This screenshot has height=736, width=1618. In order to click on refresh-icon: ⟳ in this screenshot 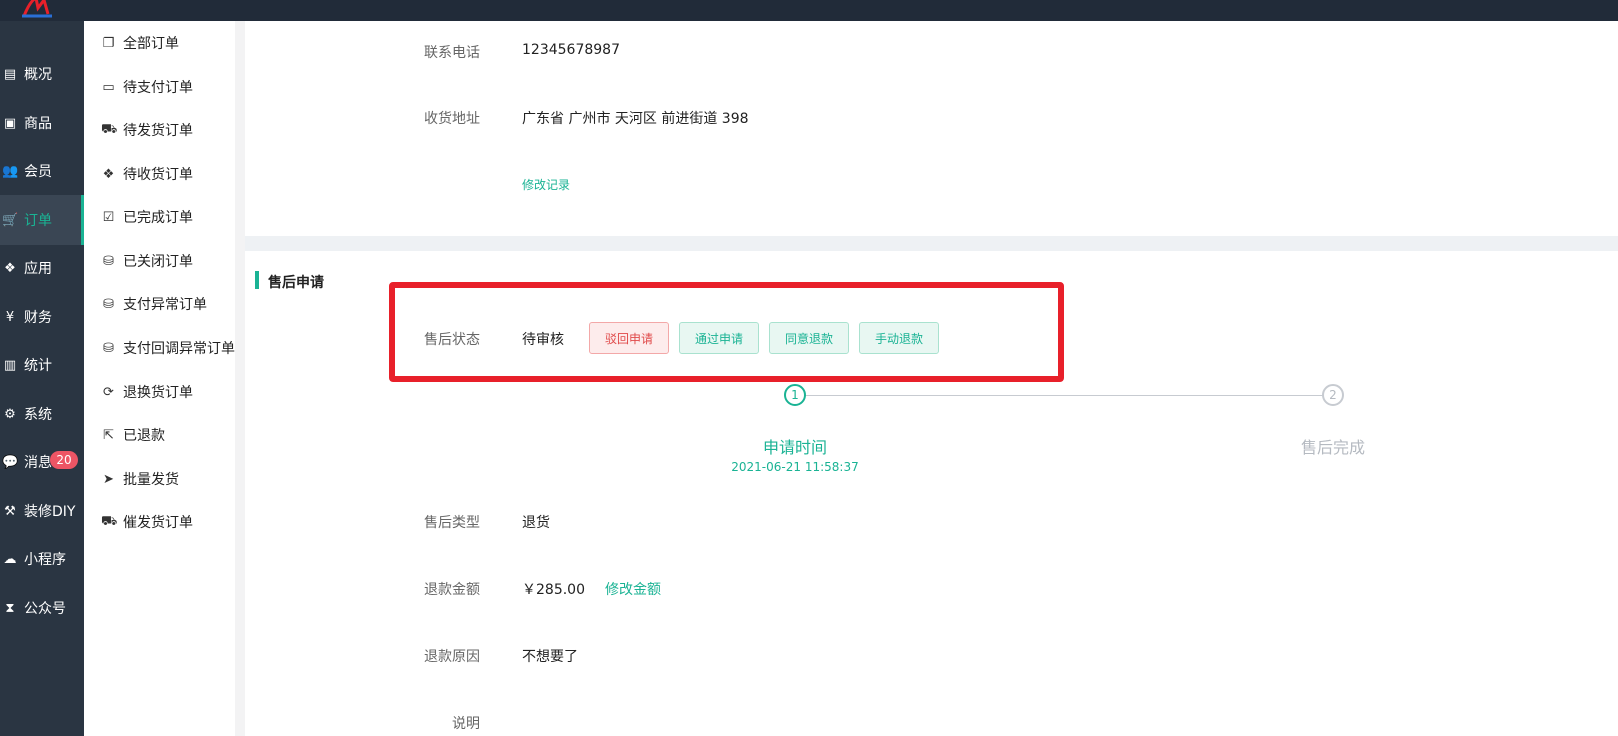, I will do `click(108, 392)`.